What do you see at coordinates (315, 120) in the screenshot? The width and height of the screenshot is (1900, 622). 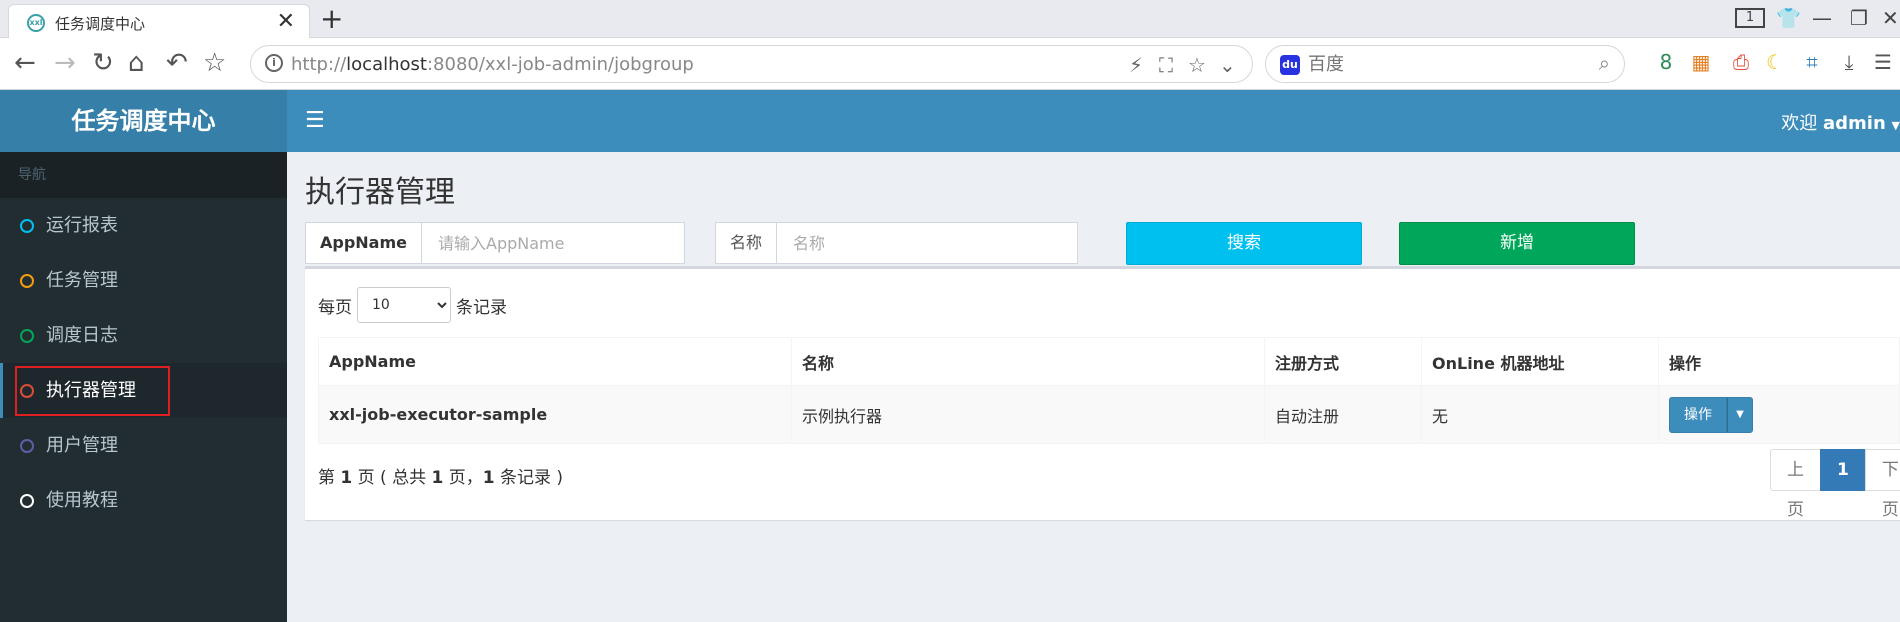 I see `sidebar-toggle-icon: ☰` at bounding box center [315, 120].